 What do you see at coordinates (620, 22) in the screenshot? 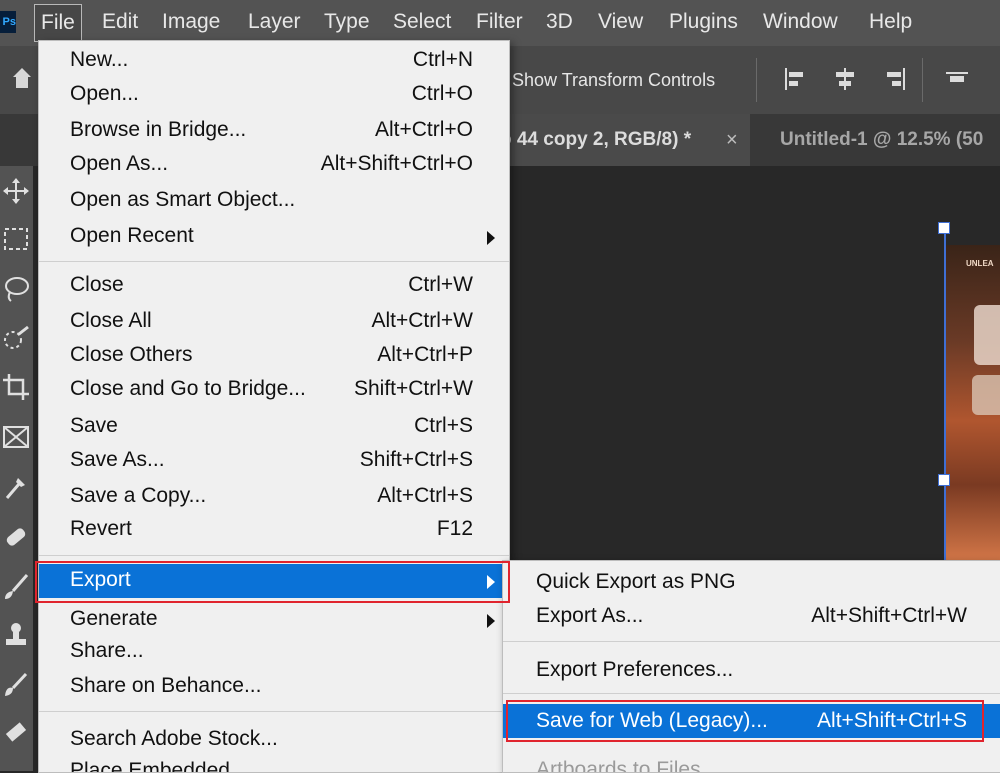
I see `menu-view: View` at bounding box center [620, 22].